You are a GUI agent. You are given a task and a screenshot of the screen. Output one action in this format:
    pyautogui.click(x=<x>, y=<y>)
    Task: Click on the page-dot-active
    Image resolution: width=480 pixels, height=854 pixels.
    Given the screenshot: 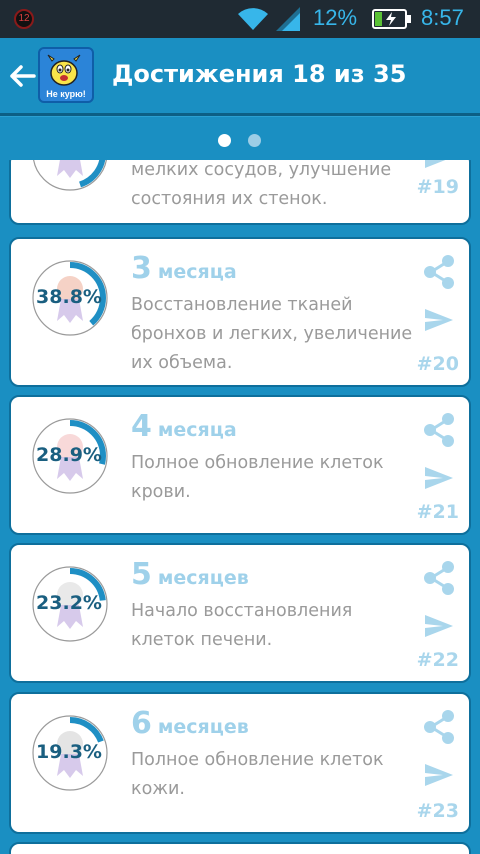 What is the action you would take?
    pyautogui.click(x=224, y=140)
    